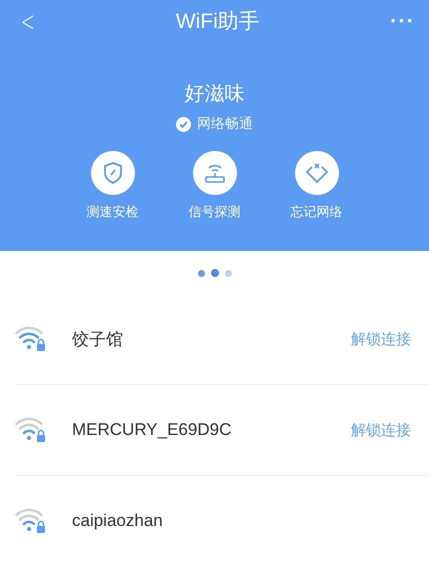  I want to click on router-icon, so click(214, 173).